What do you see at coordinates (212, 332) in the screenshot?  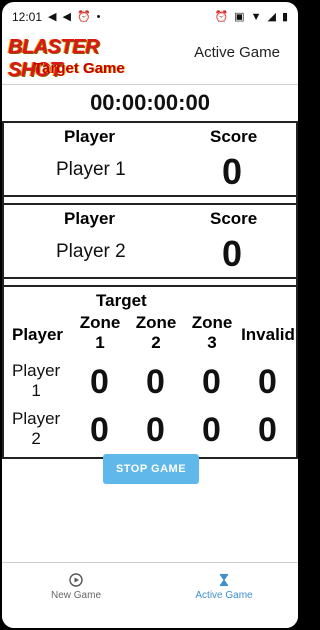 I see `zone-3-header: Zone 3` at bounding box center [212, 332].